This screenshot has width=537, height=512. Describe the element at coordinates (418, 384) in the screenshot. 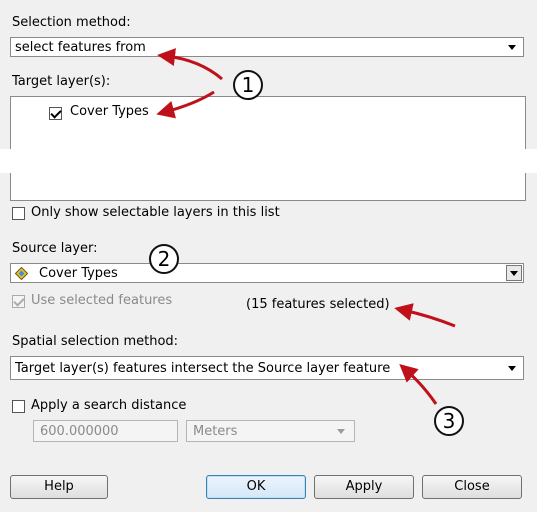

I see `arrow-to-spatial-method` at that location.